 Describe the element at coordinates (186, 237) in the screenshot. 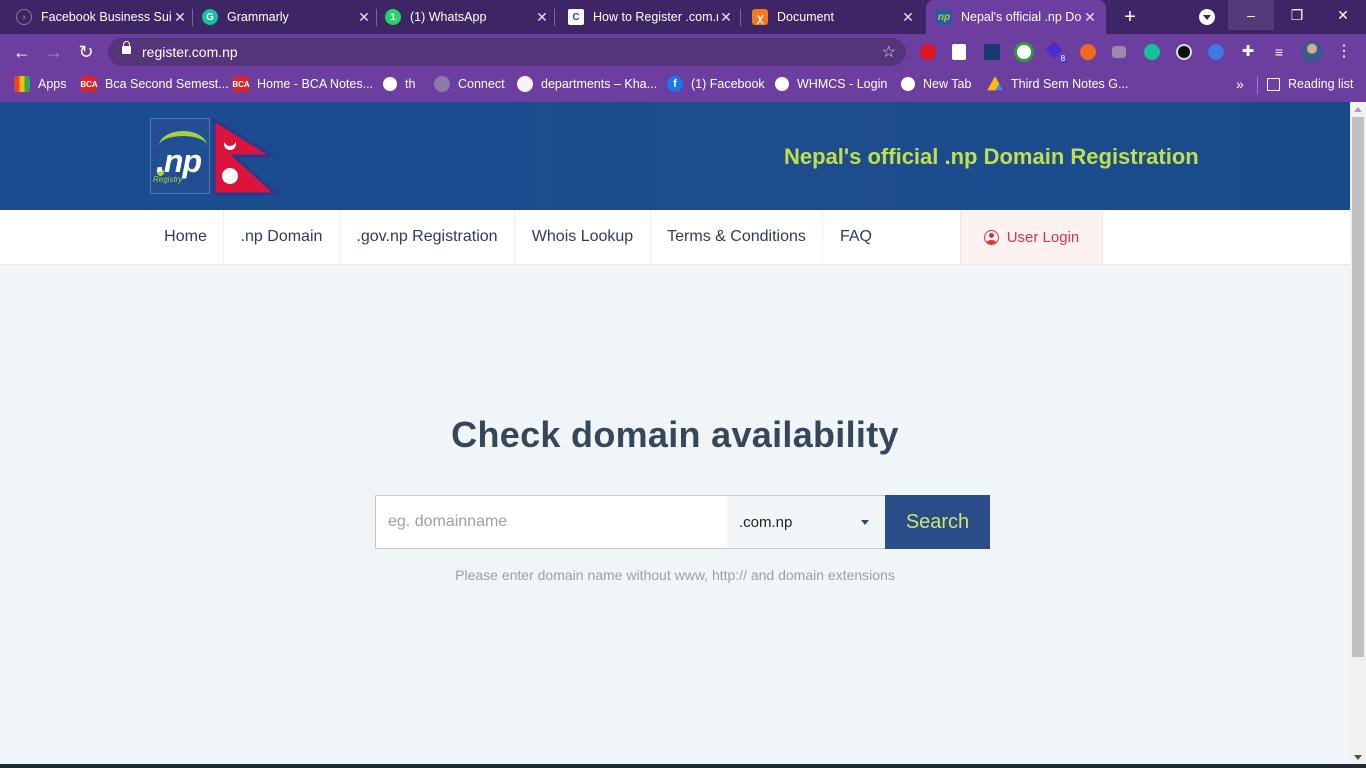

I see `nav-home: Home` at that location.